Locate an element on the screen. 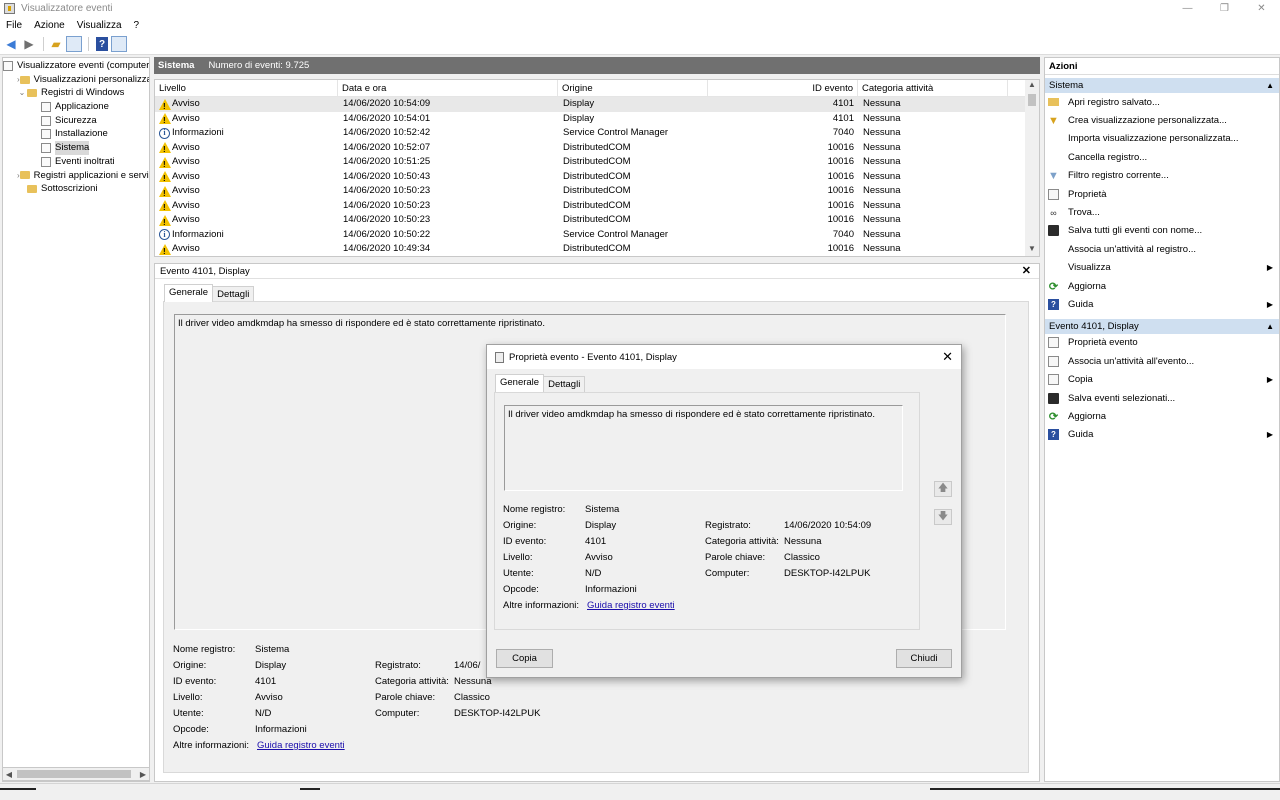 The height and width of the screenshot is (800, 1280). back-arrow-icon: ◀ is located at coordinates (11, 44).